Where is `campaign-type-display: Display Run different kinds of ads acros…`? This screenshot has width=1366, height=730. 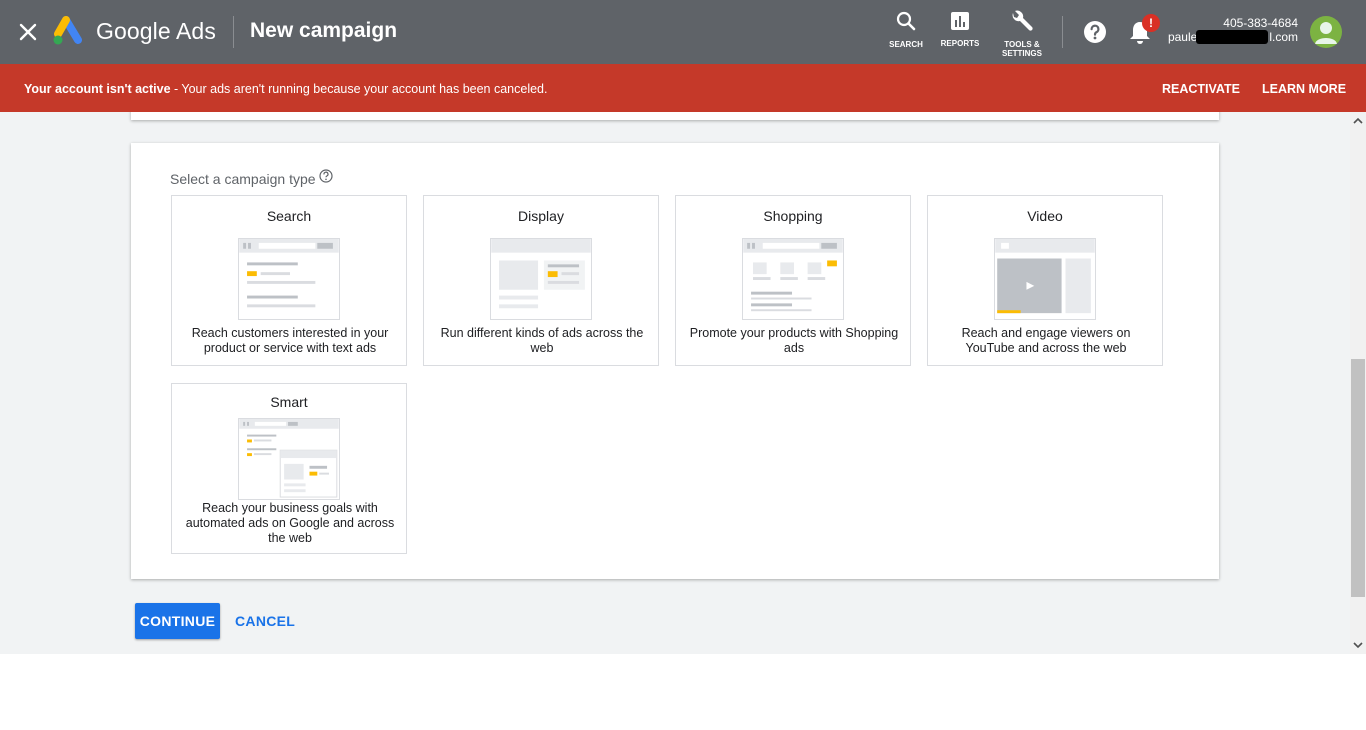 campaign-type-display: Display Run different kinds of ads acros… is located at coordinates (541, 280).